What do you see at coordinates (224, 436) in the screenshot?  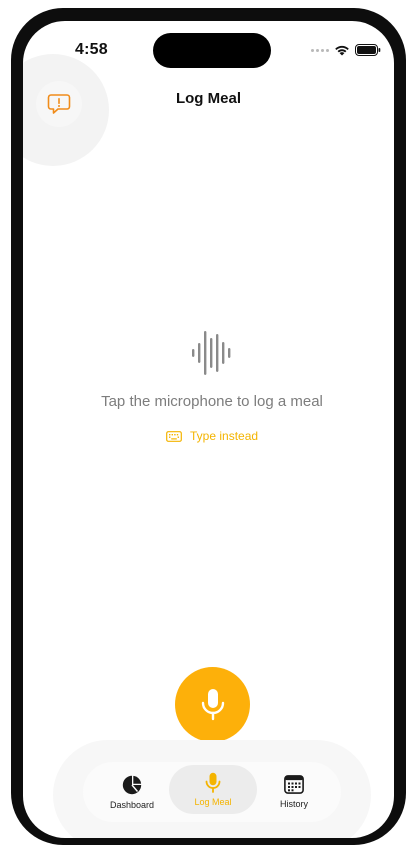 I see `type-instead-label: Type instead` at bounding box center [224, 436].